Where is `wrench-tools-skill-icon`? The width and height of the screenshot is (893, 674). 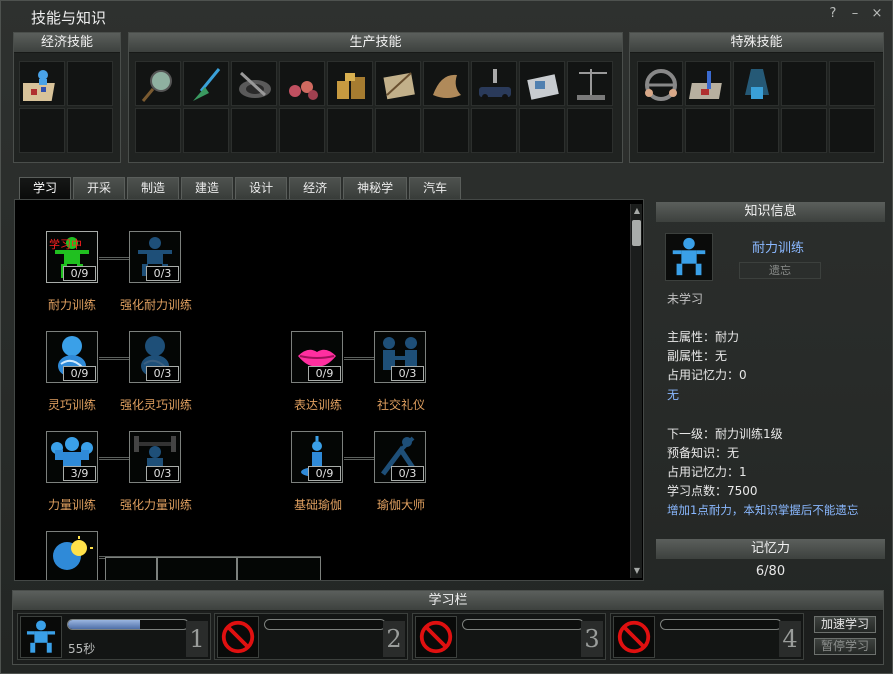 wrench-tools-skill-icon is located at coordinates (254, 83).